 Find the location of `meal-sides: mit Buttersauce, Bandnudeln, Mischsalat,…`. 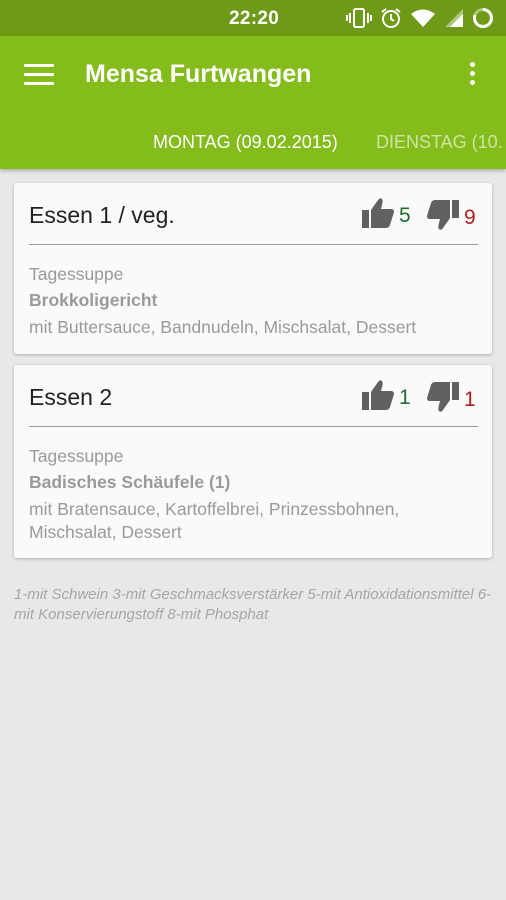

meal-sides: mit Buttersauce, Bandnudeln, Mischsalat,… is located at coordinates (223, 327).